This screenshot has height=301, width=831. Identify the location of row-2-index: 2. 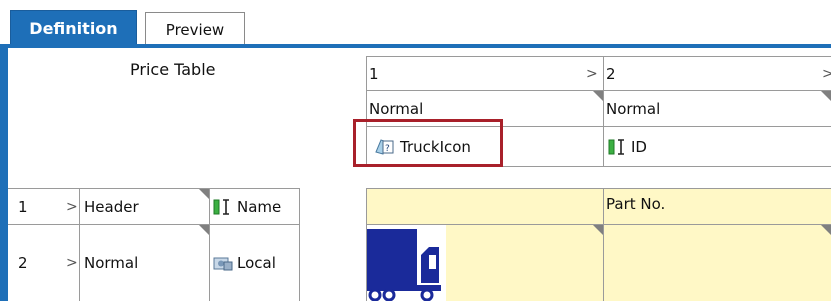
(23, 263).